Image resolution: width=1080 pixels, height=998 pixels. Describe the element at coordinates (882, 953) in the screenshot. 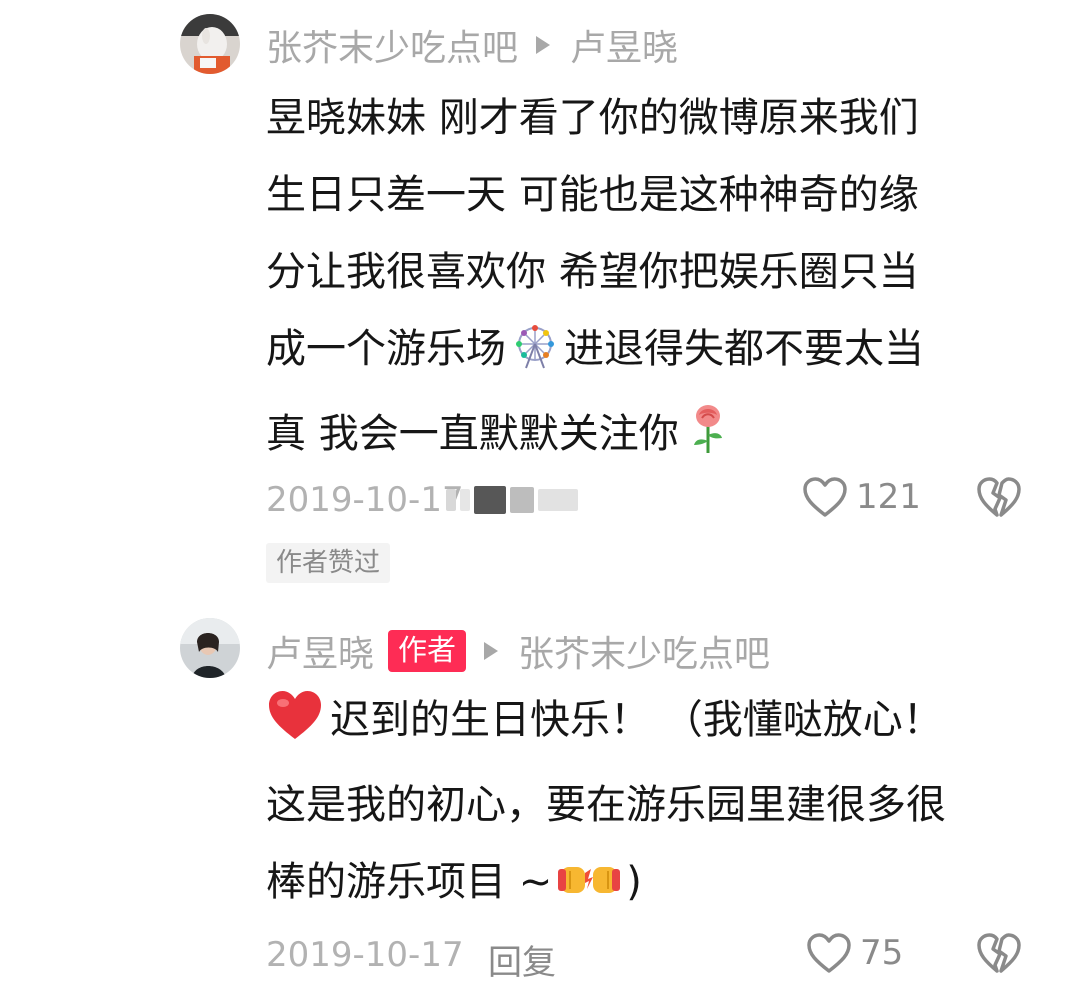

I see `like-count: 75` at that location.